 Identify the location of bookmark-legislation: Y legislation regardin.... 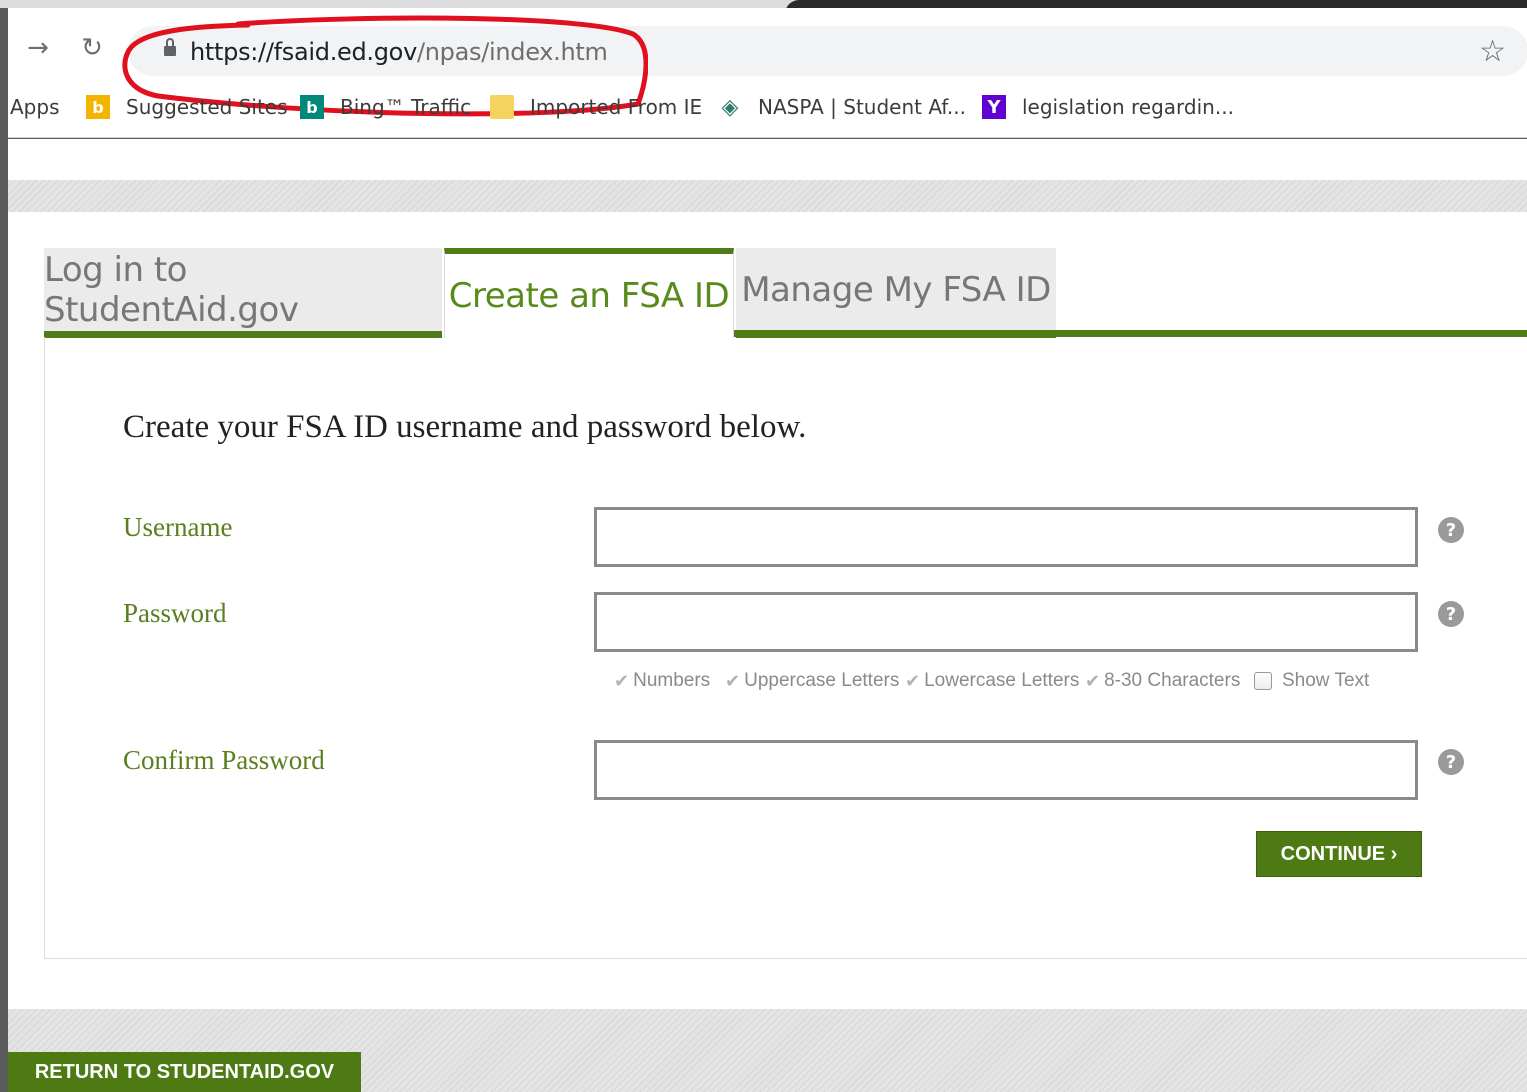
(1108, 107).